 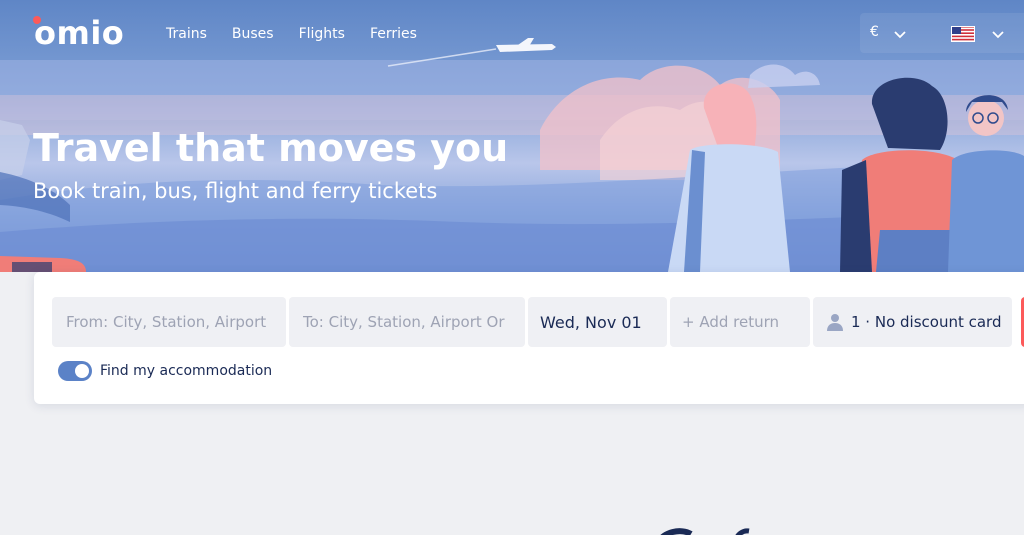 I want to click on accommodation-label: Find my accommodation, so click(x=186, y=371).